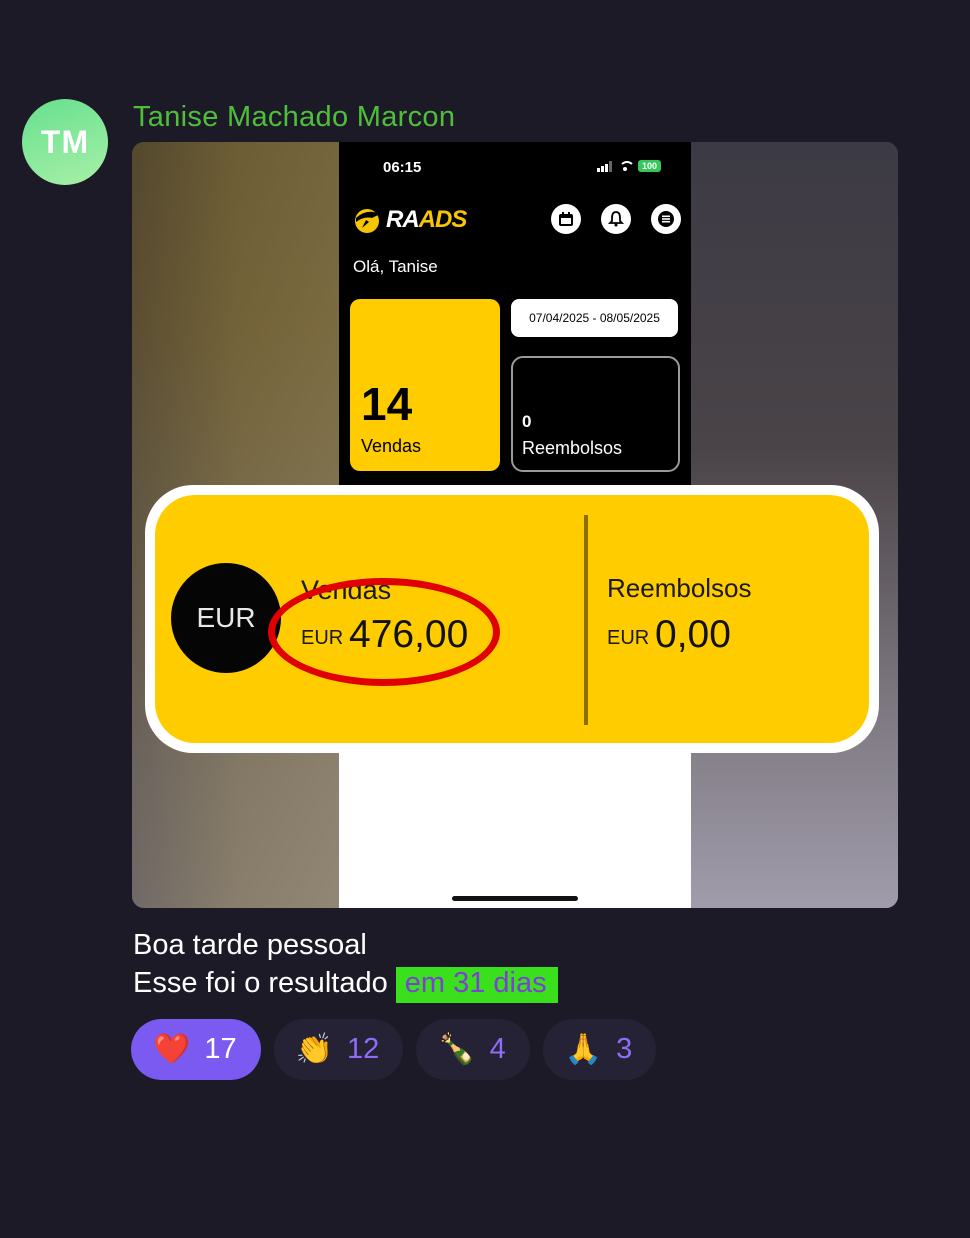 Image resolution: width=970 pixels, height=1238 pixels. I want to click on calendar-icon, so click(566, 219).